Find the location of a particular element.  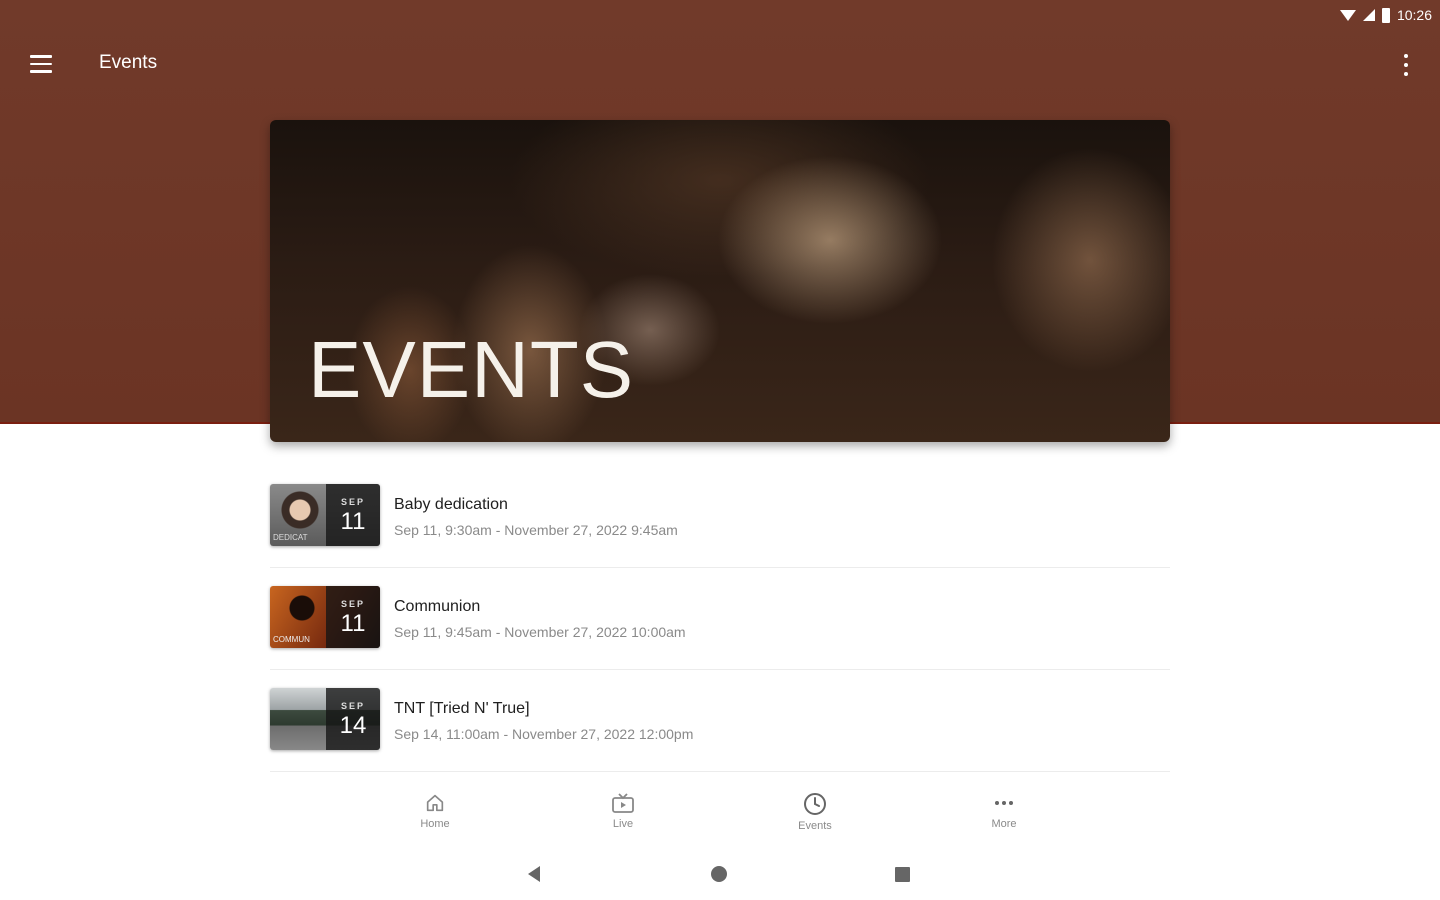

system-navigation-bar is located at coordinates (720, 874).